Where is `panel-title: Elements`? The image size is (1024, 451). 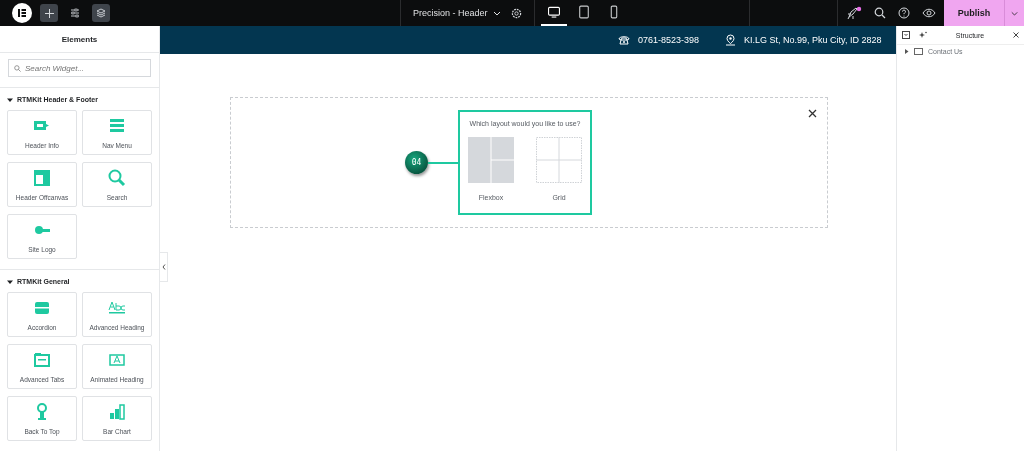 panel-title: Elements is located at coordinates (79, 39).